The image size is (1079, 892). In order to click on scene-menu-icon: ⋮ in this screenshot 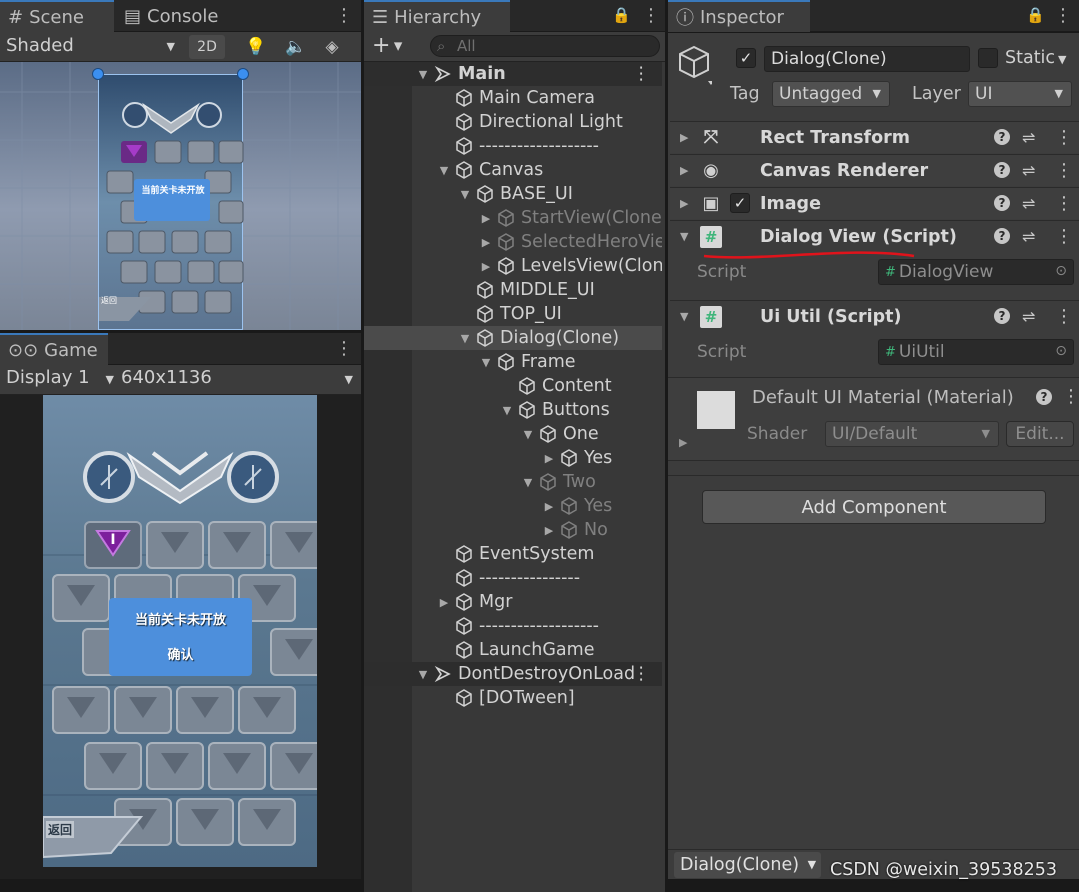, I will do `click(344, 16)`.